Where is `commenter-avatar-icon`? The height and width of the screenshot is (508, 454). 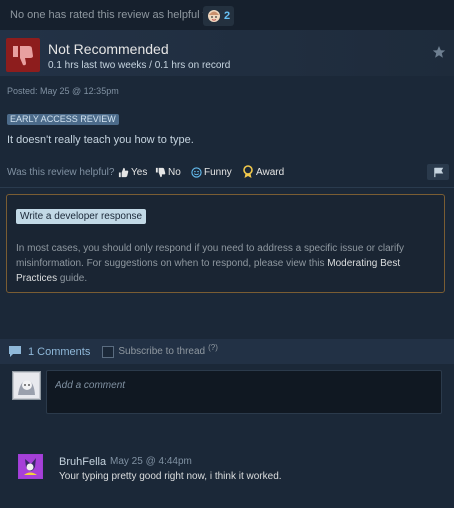 commenter-avatar-icon is located at coordinates (30, 466).